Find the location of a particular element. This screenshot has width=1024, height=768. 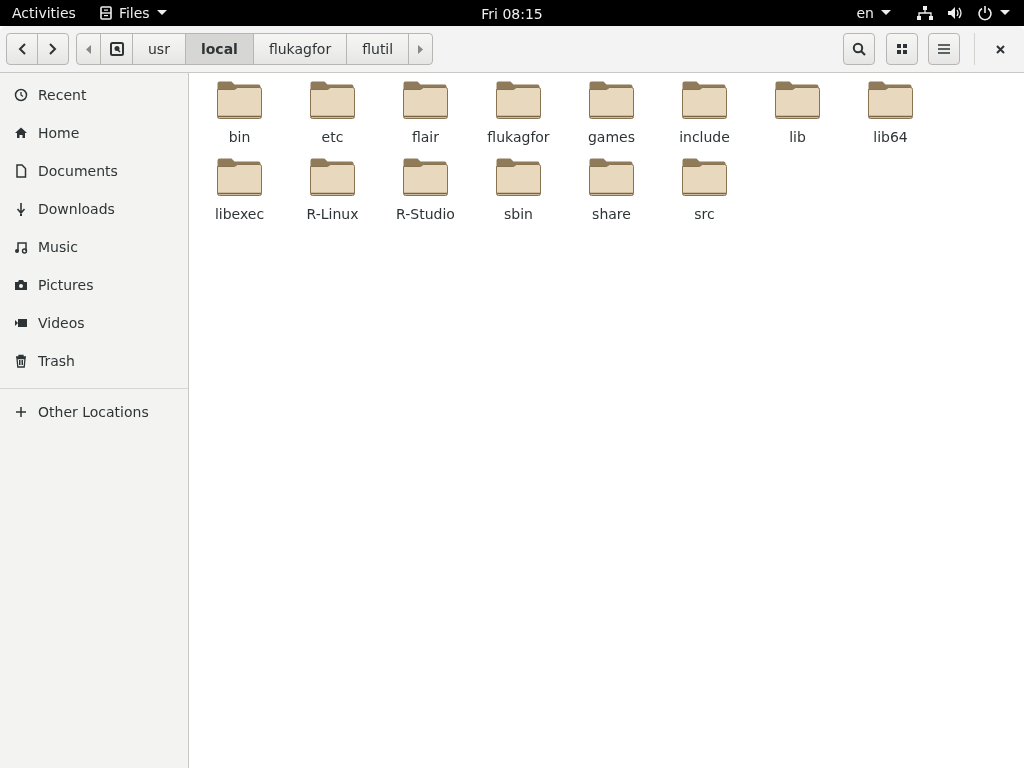

icon-view-button is located at coordinates (901, 49).